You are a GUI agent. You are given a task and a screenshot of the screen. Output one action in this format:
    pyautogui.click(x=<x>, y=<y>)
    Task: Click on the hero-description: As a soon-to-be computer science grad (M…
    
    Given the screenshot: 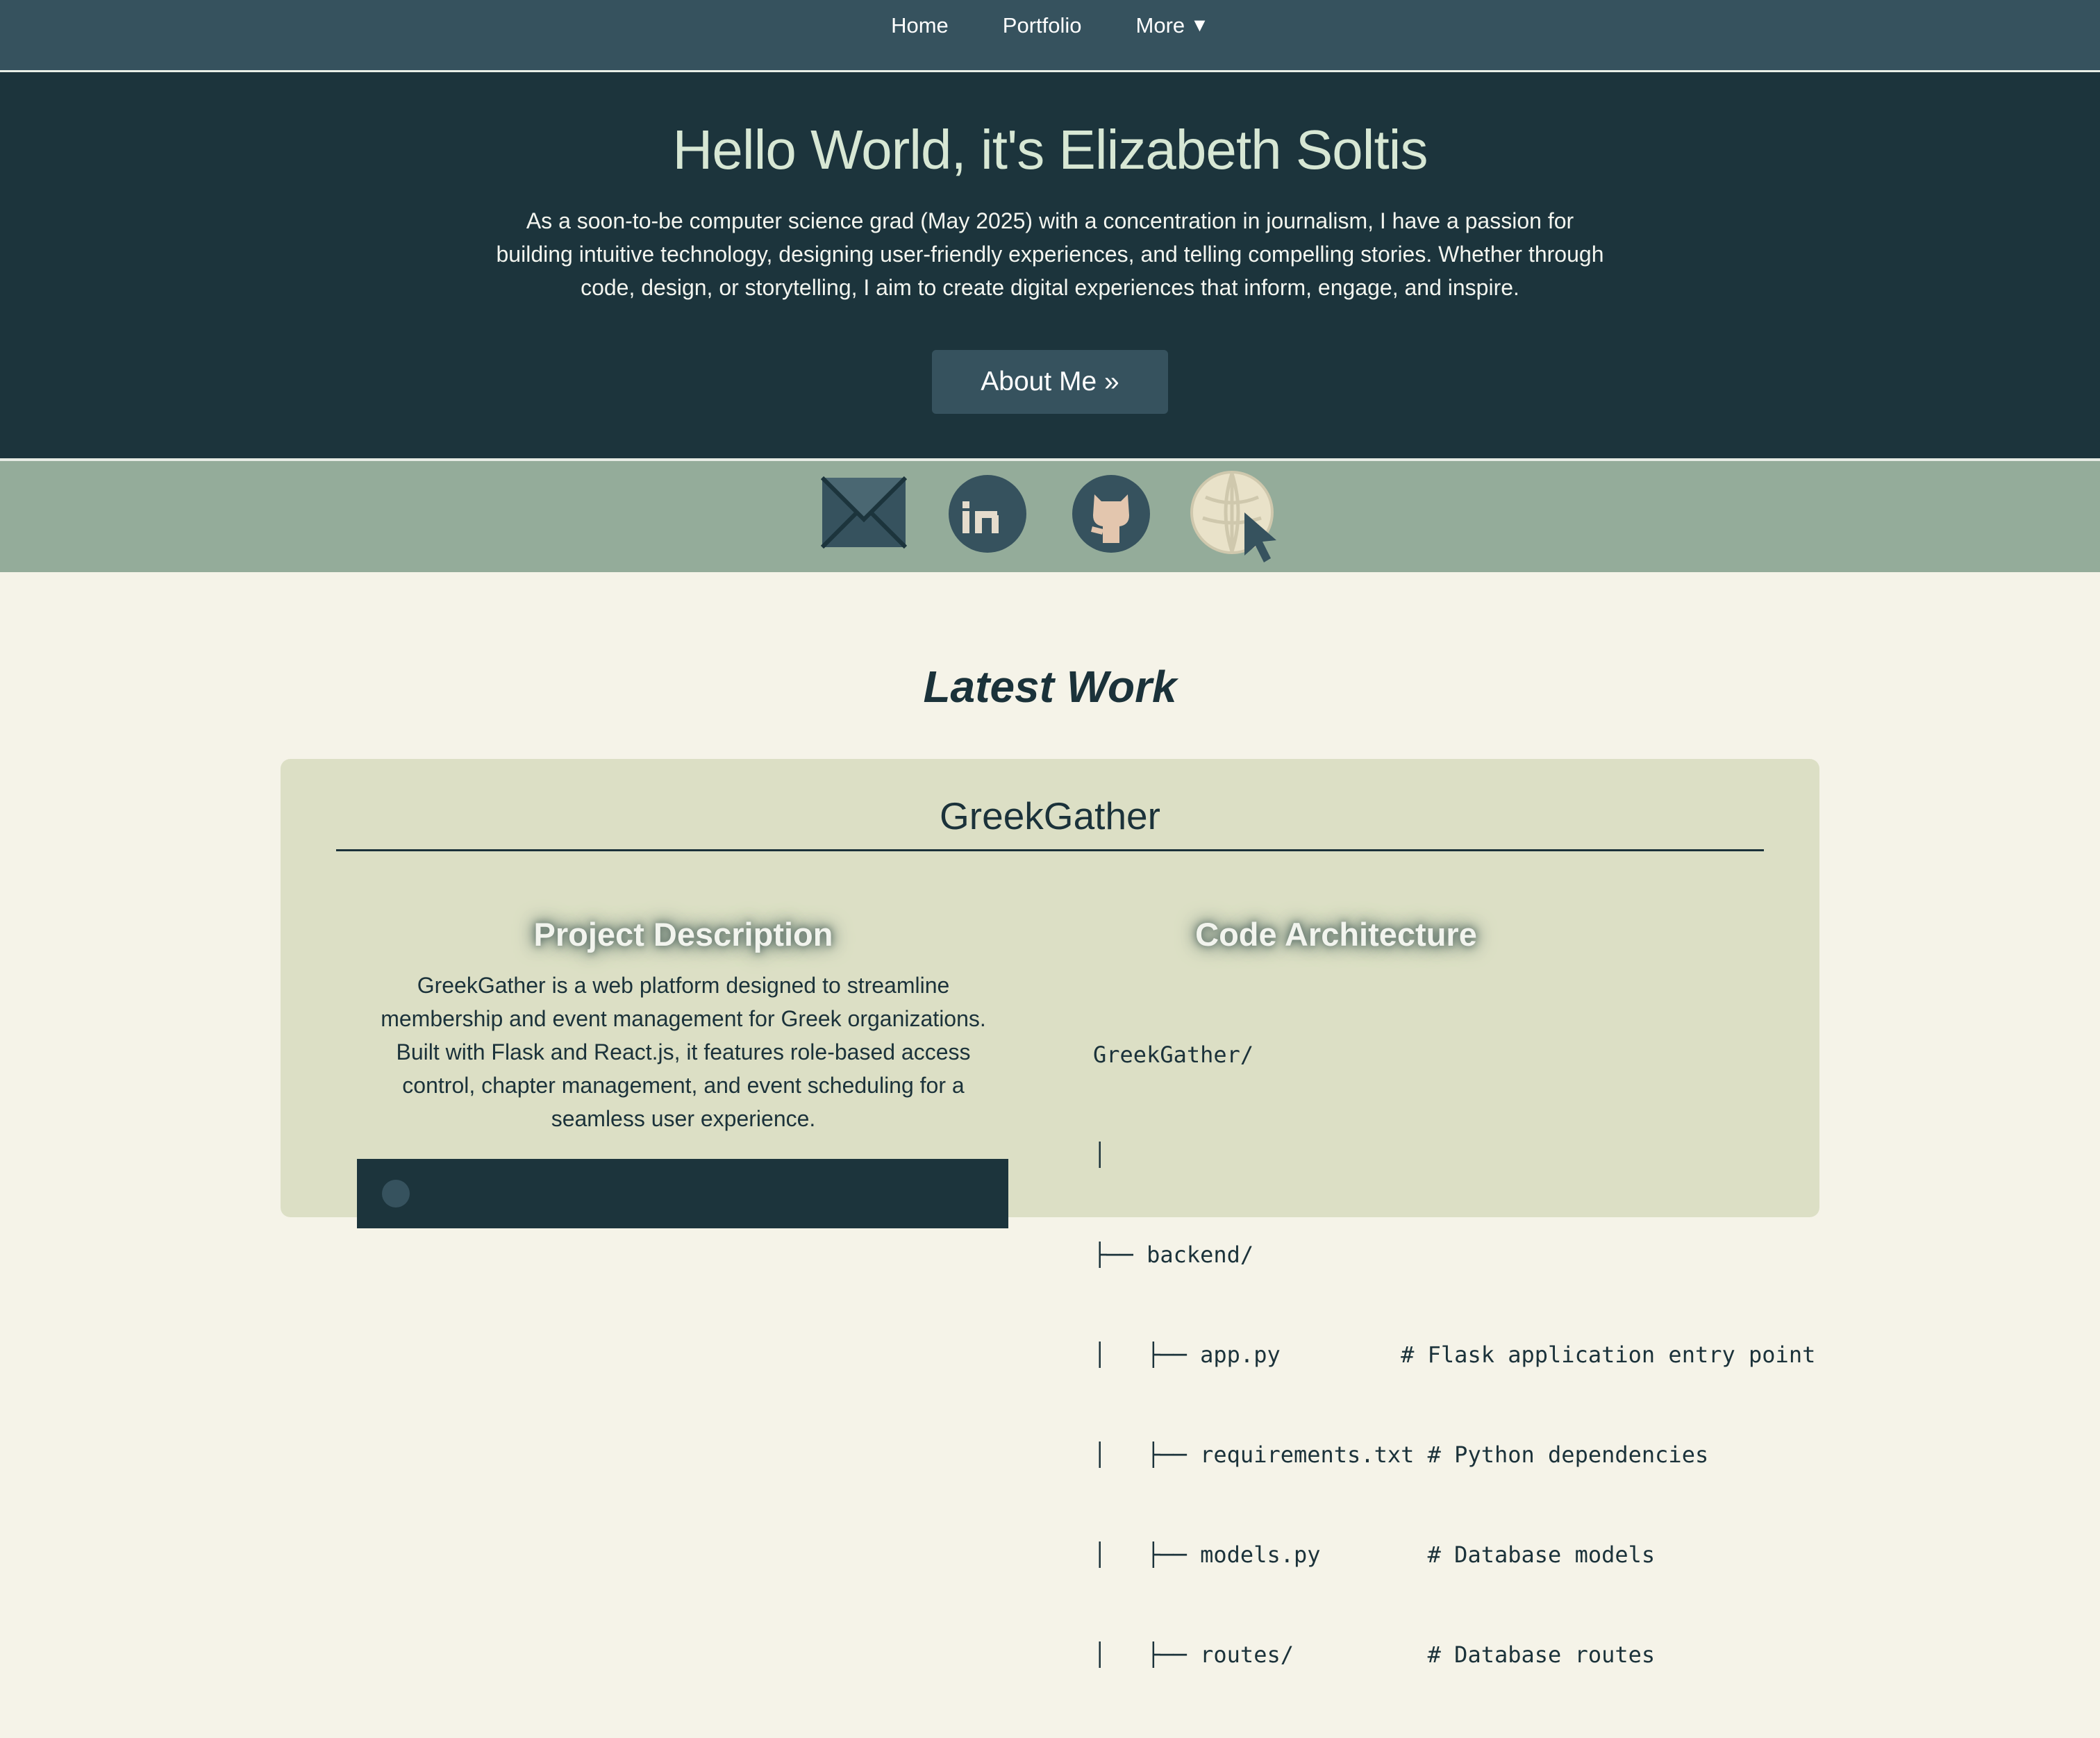 What is the action you would take?
    pyautogui.click(x=1050, y=254)
    